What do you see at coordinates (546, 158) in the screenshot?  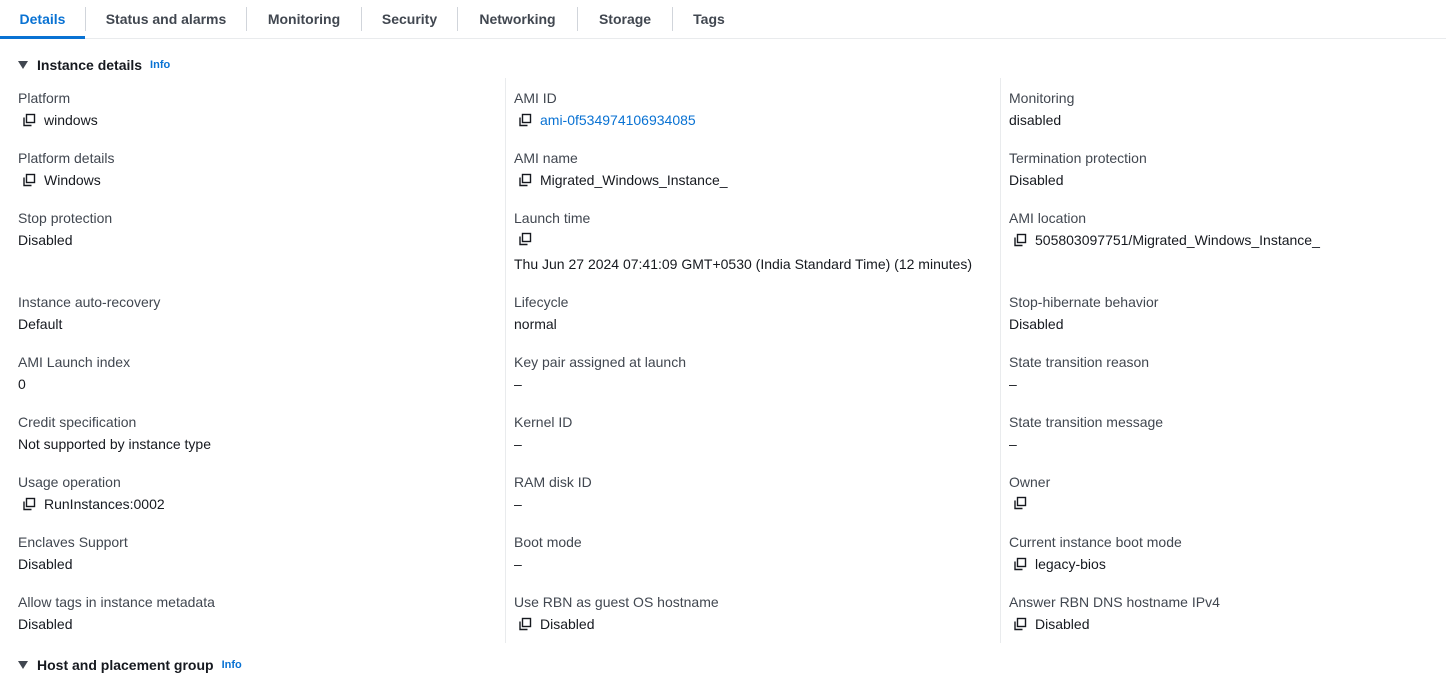 I see `field-label: AMI name` at bounding box center [546, 158].